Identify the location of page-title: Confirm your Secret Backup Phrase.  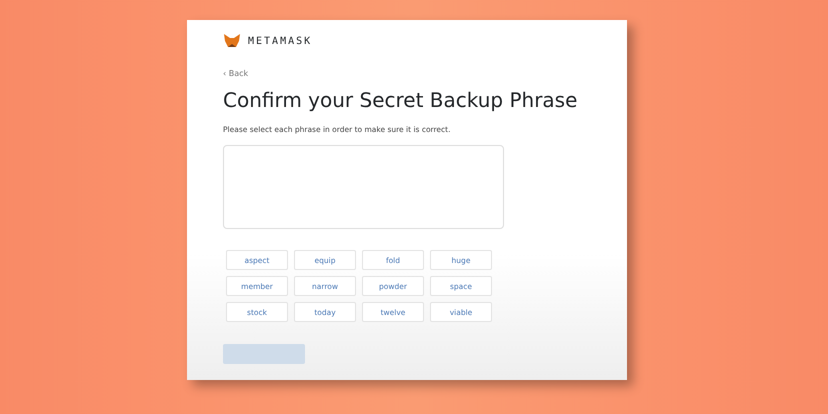
(400, 100).